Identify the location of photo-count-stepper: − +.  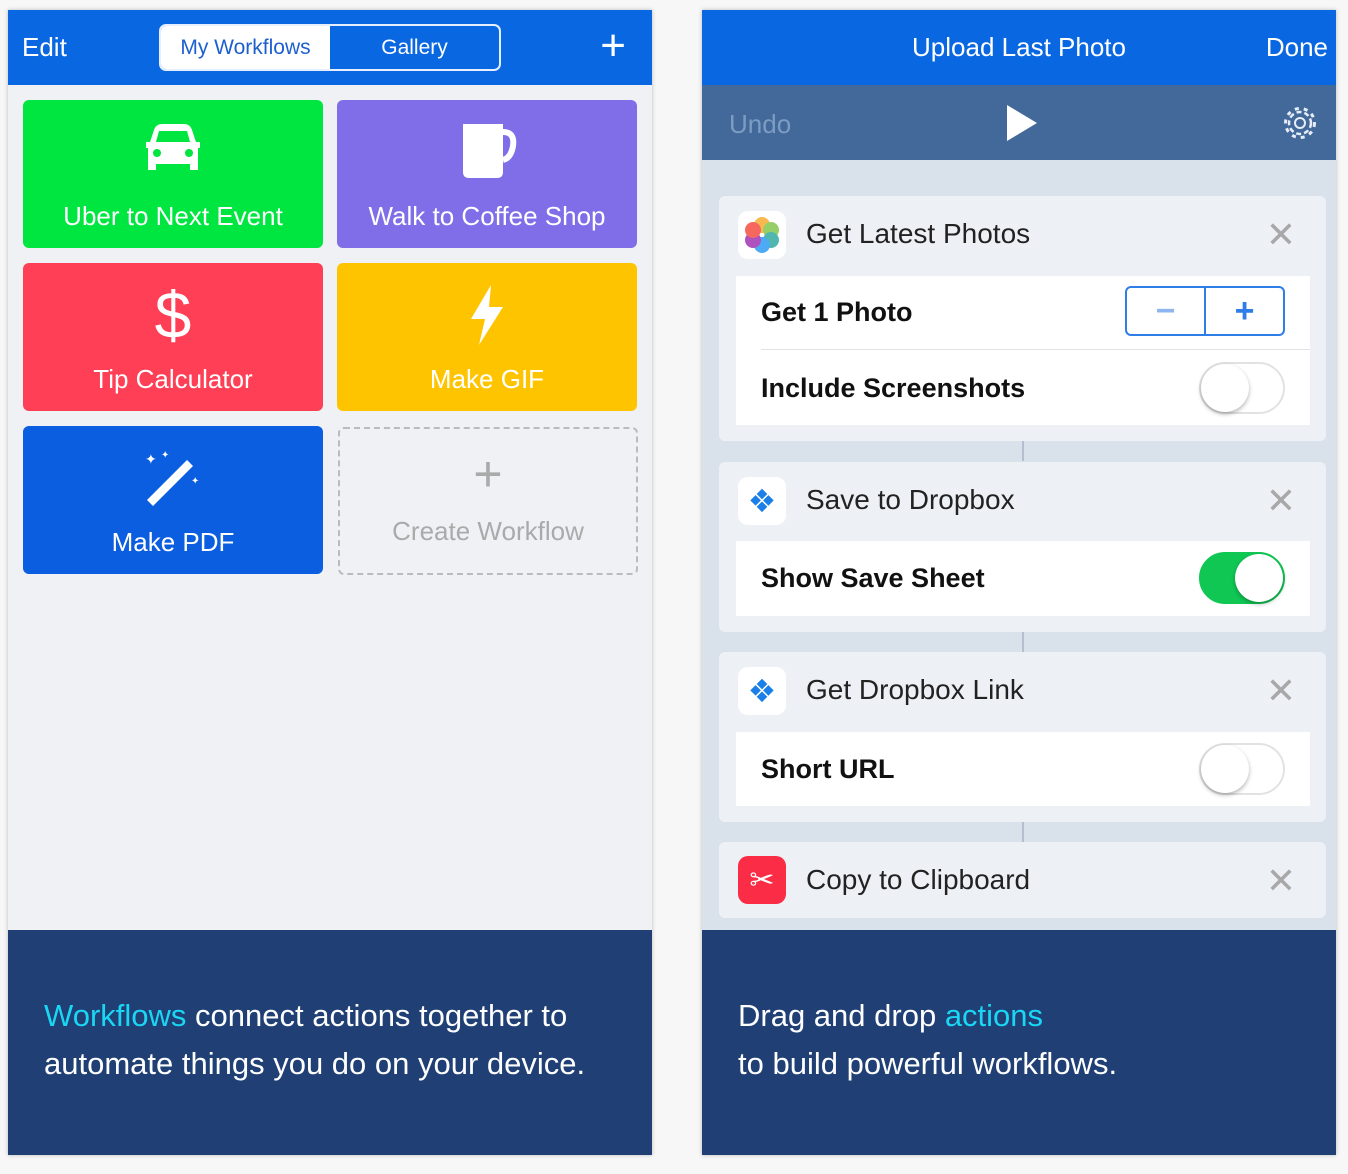
(1205, 311).